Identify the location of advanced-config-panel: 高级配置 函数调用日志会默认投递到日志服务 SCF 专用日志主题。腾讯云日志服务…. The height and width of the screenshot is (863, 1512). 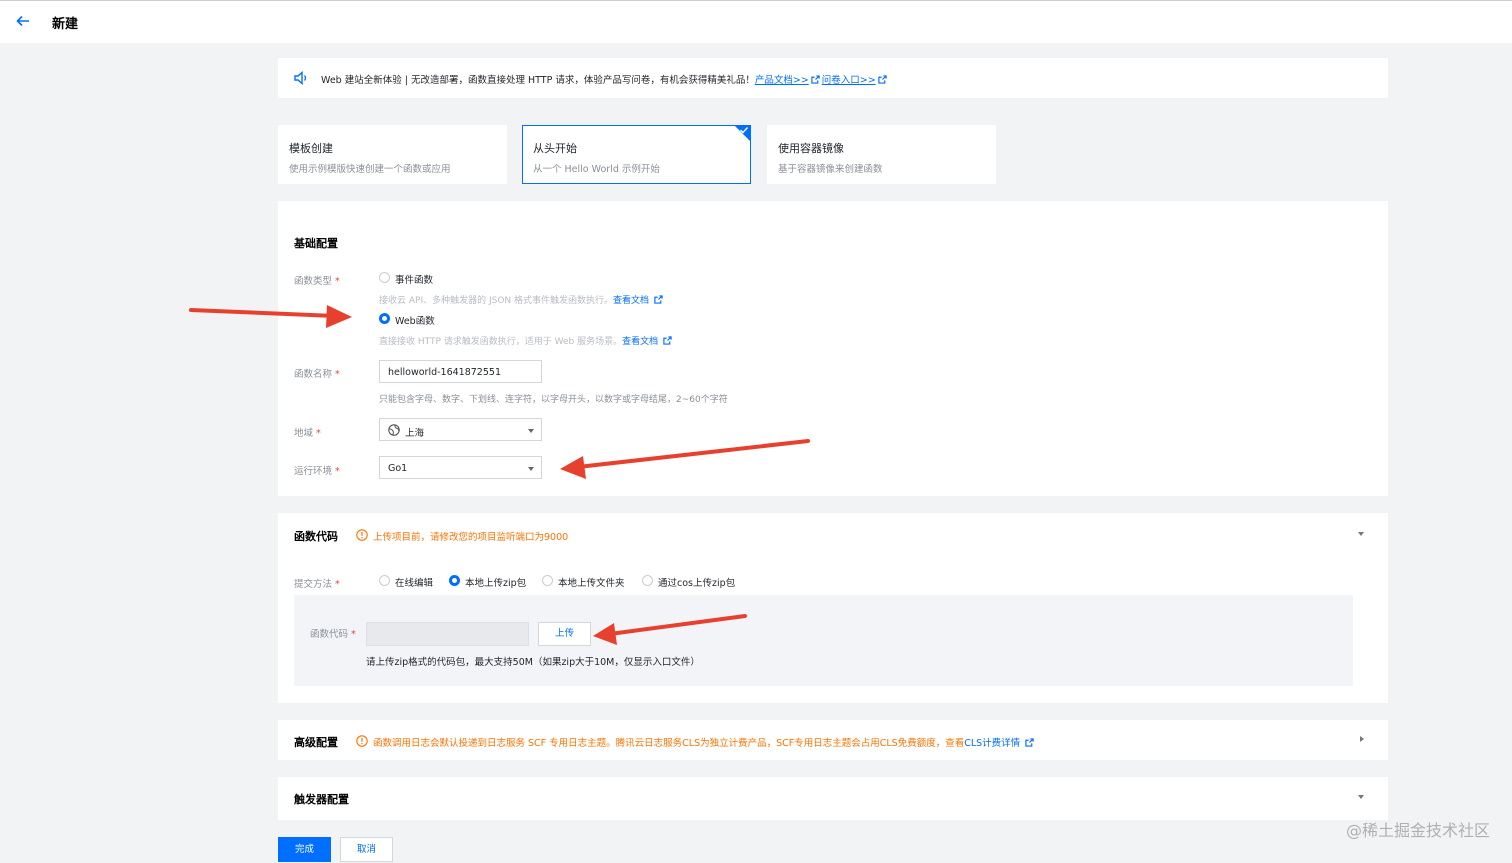
(833, 740).